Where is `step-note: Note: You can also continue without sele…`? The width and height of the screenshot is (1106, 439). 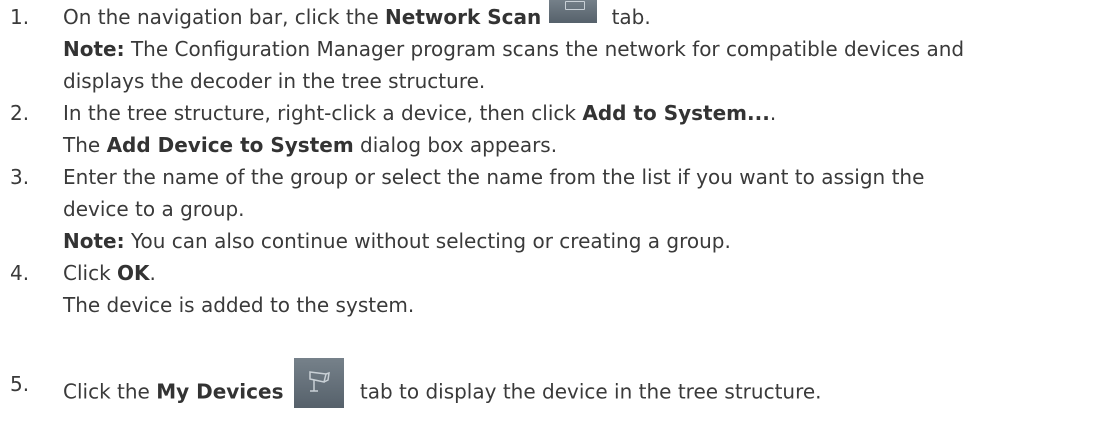 step-note: Note: You can also continue without sele… is located at coordinates (397, 241).